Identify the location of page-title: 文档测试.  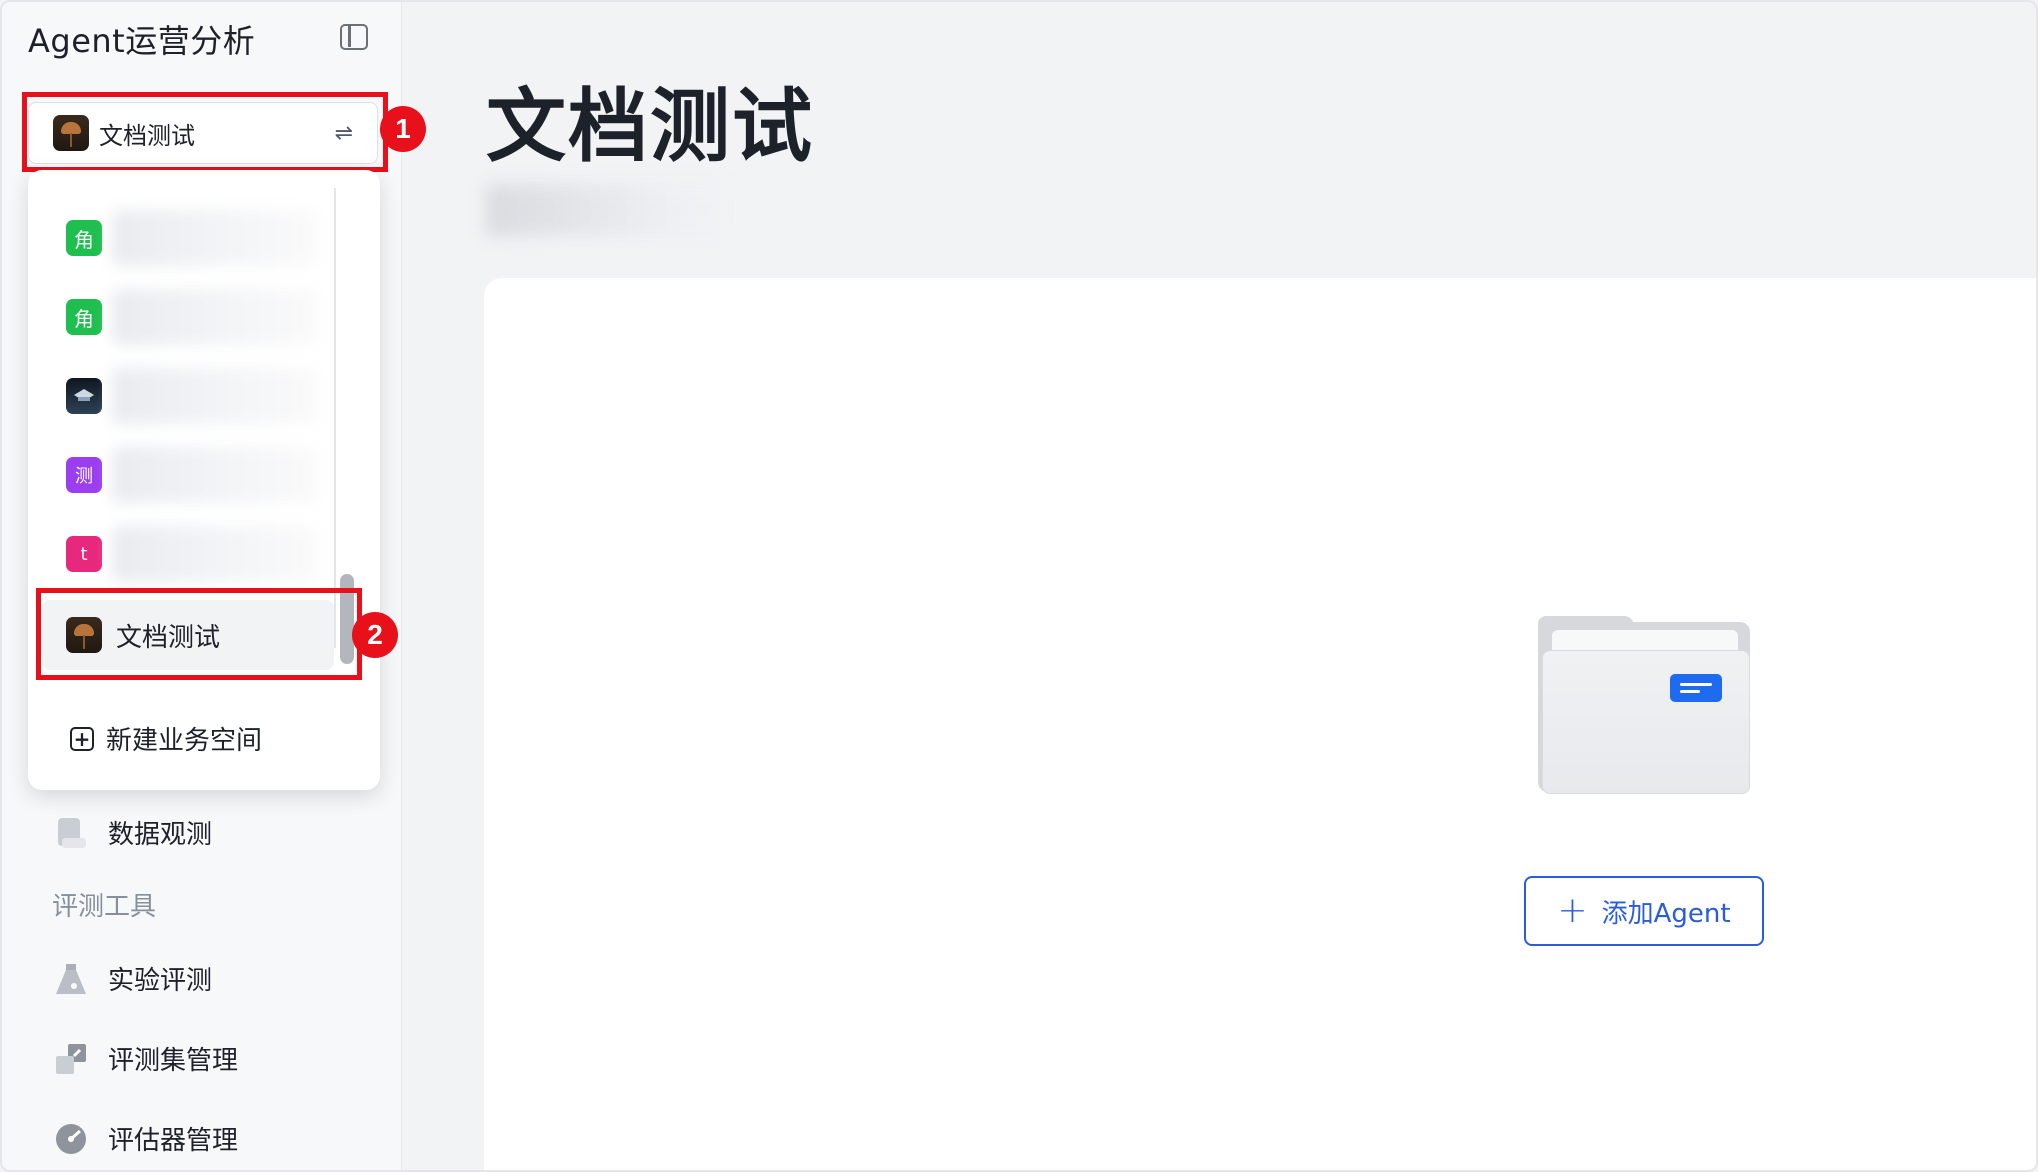
(650, 126).